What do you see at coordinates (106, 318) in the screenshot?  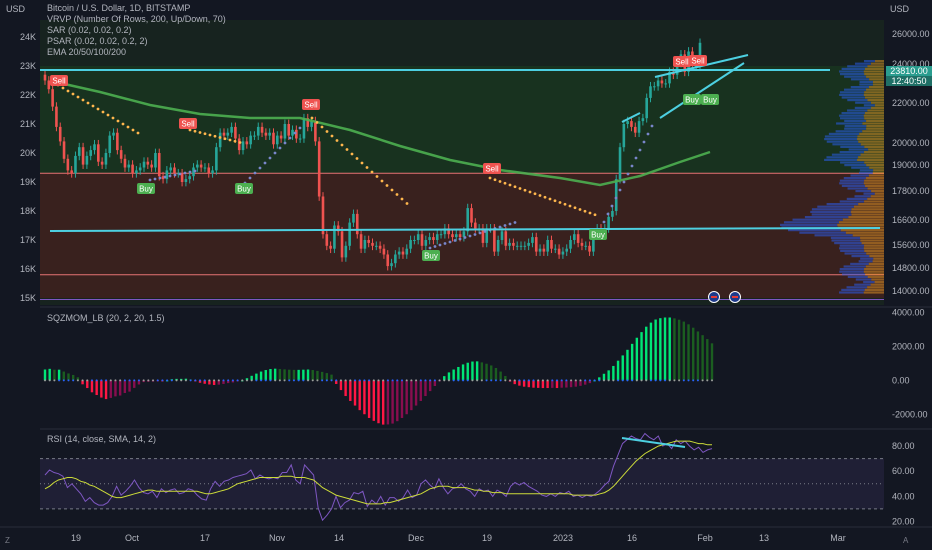 I see `sqzmom-legend: SQZMOM_LB (20, 2, 20, 1.5)` at bounding box center [106, 318].